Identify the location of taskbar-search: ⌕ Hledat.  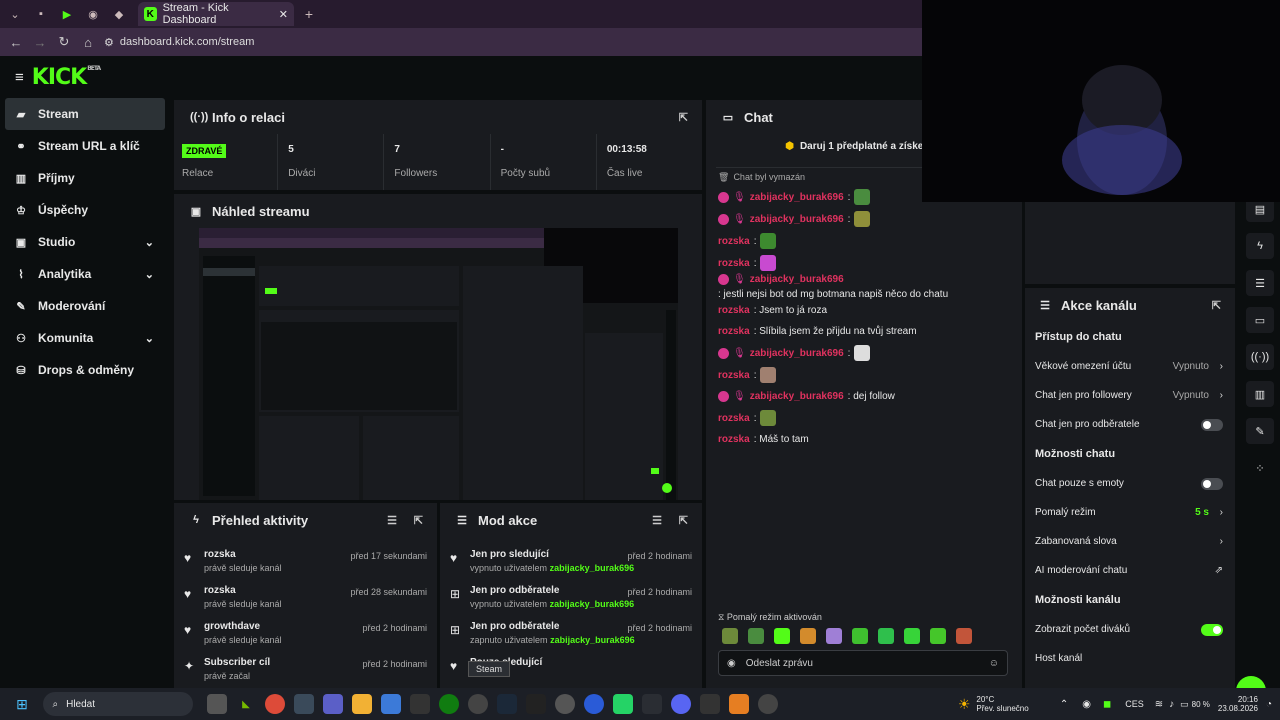
(117, 704).